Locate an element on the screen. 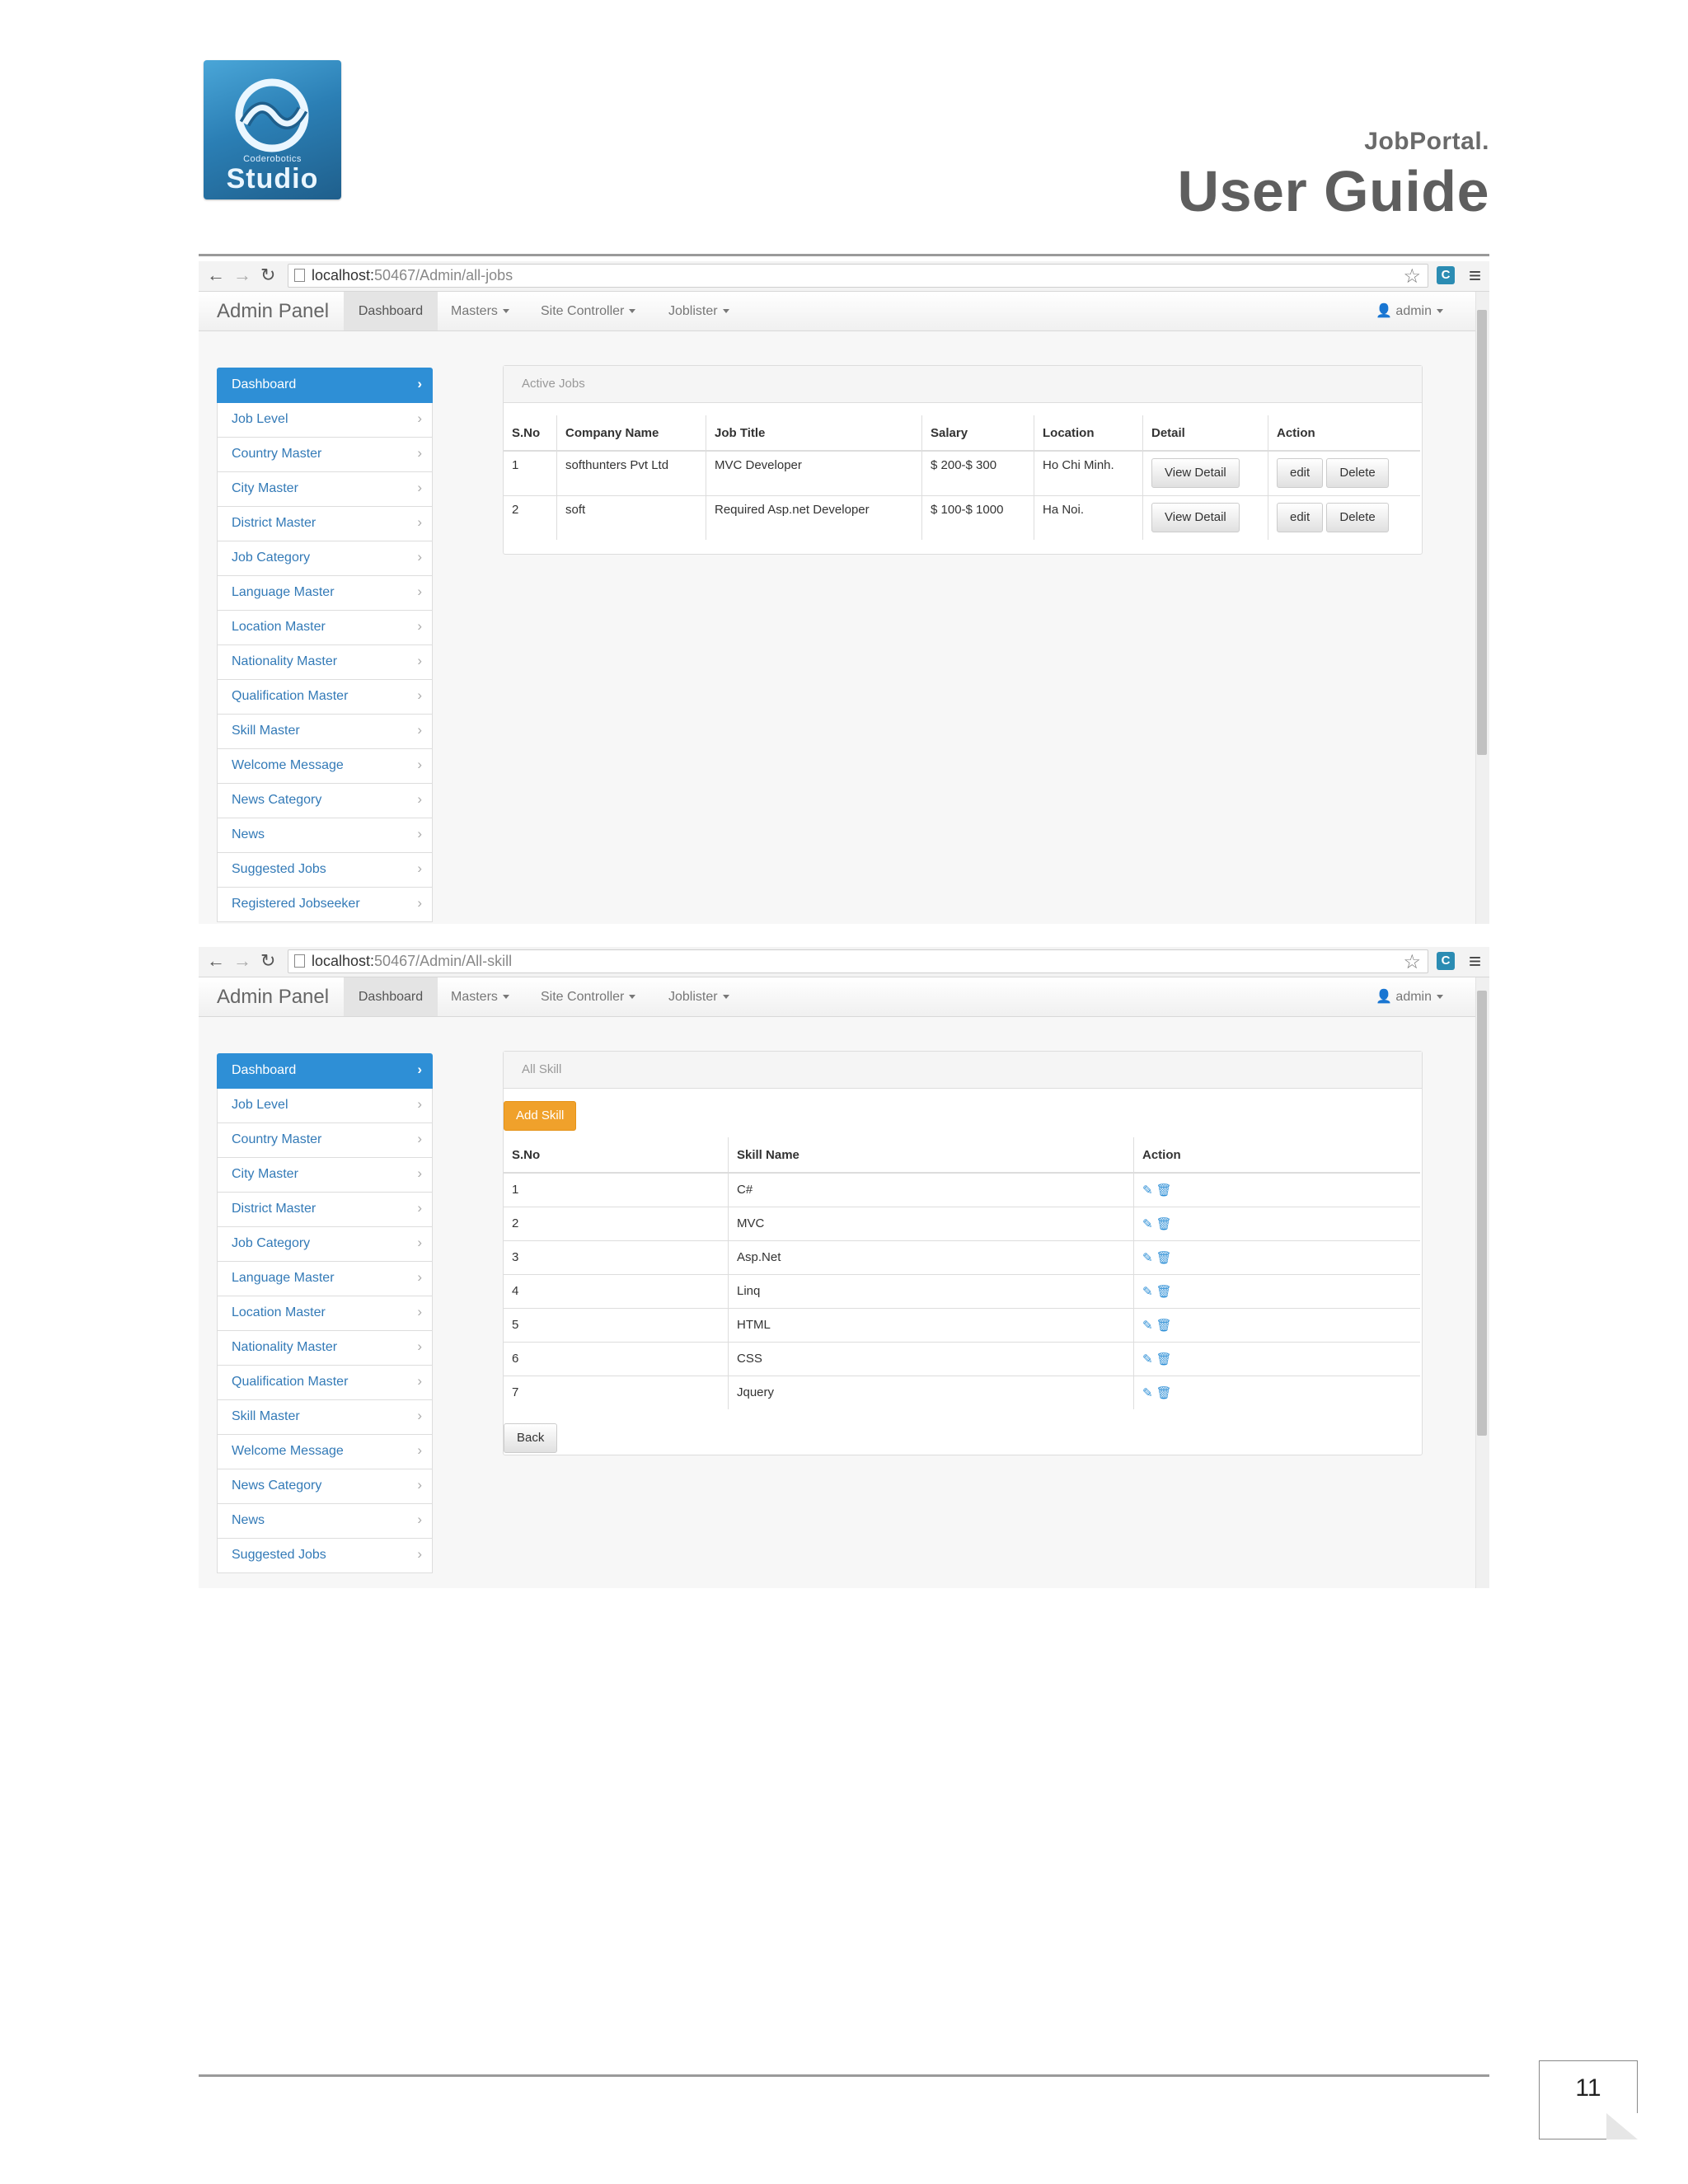 This screenshot has height=2184, width=1688. back-button: Back is located at coordinates (531, 1438).